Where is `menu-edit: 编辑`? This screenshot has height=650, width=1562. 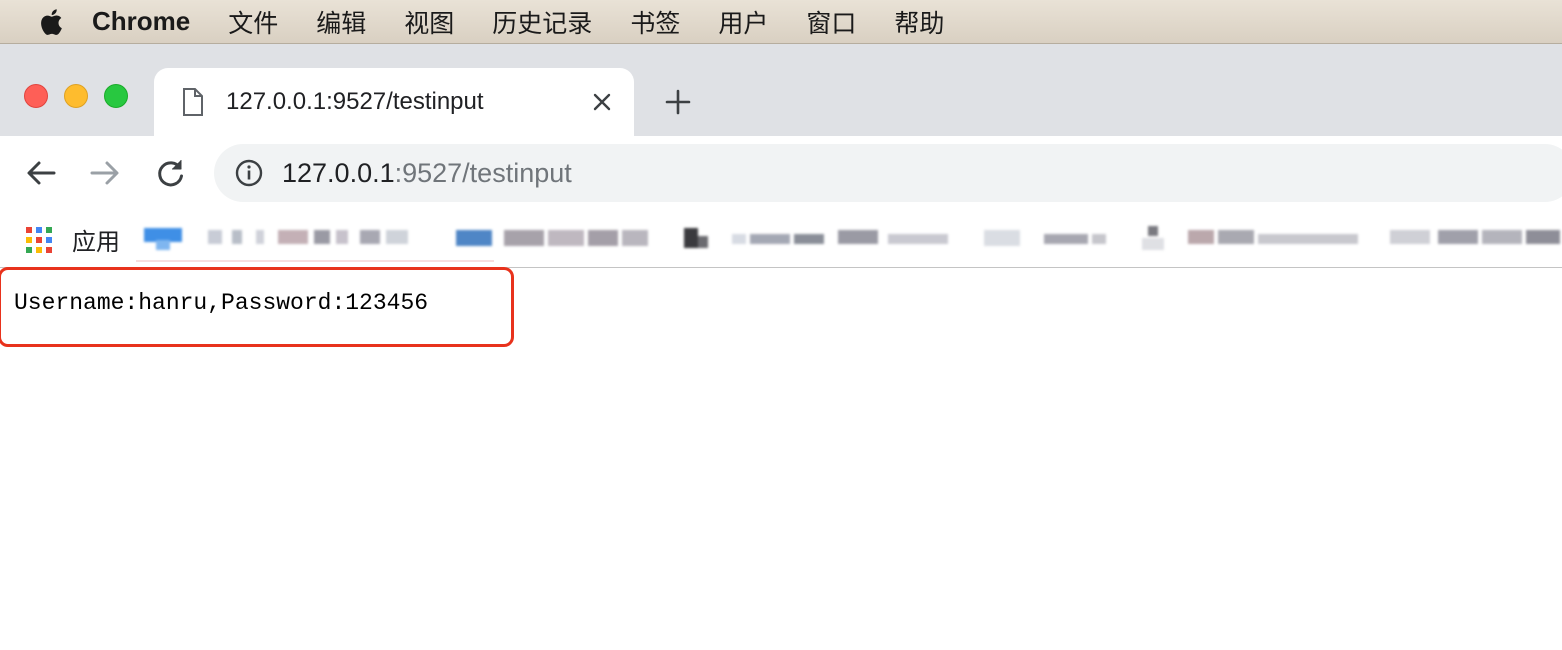 menu-edit: 编辑 is located at coordinates (341, 22).